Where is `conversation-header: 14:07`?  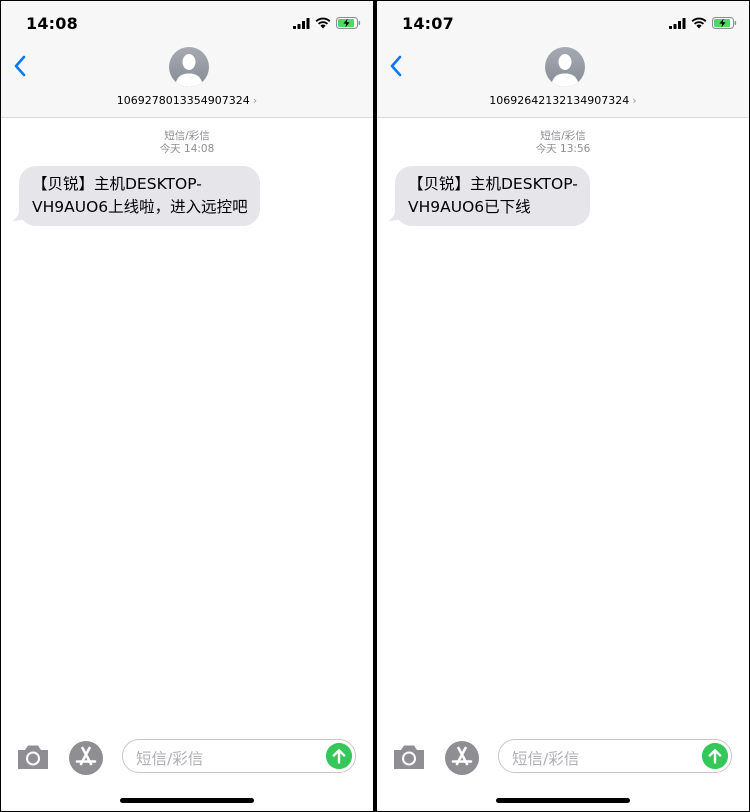 conversation-header: 14:07 is located at coordinates (563, 59).